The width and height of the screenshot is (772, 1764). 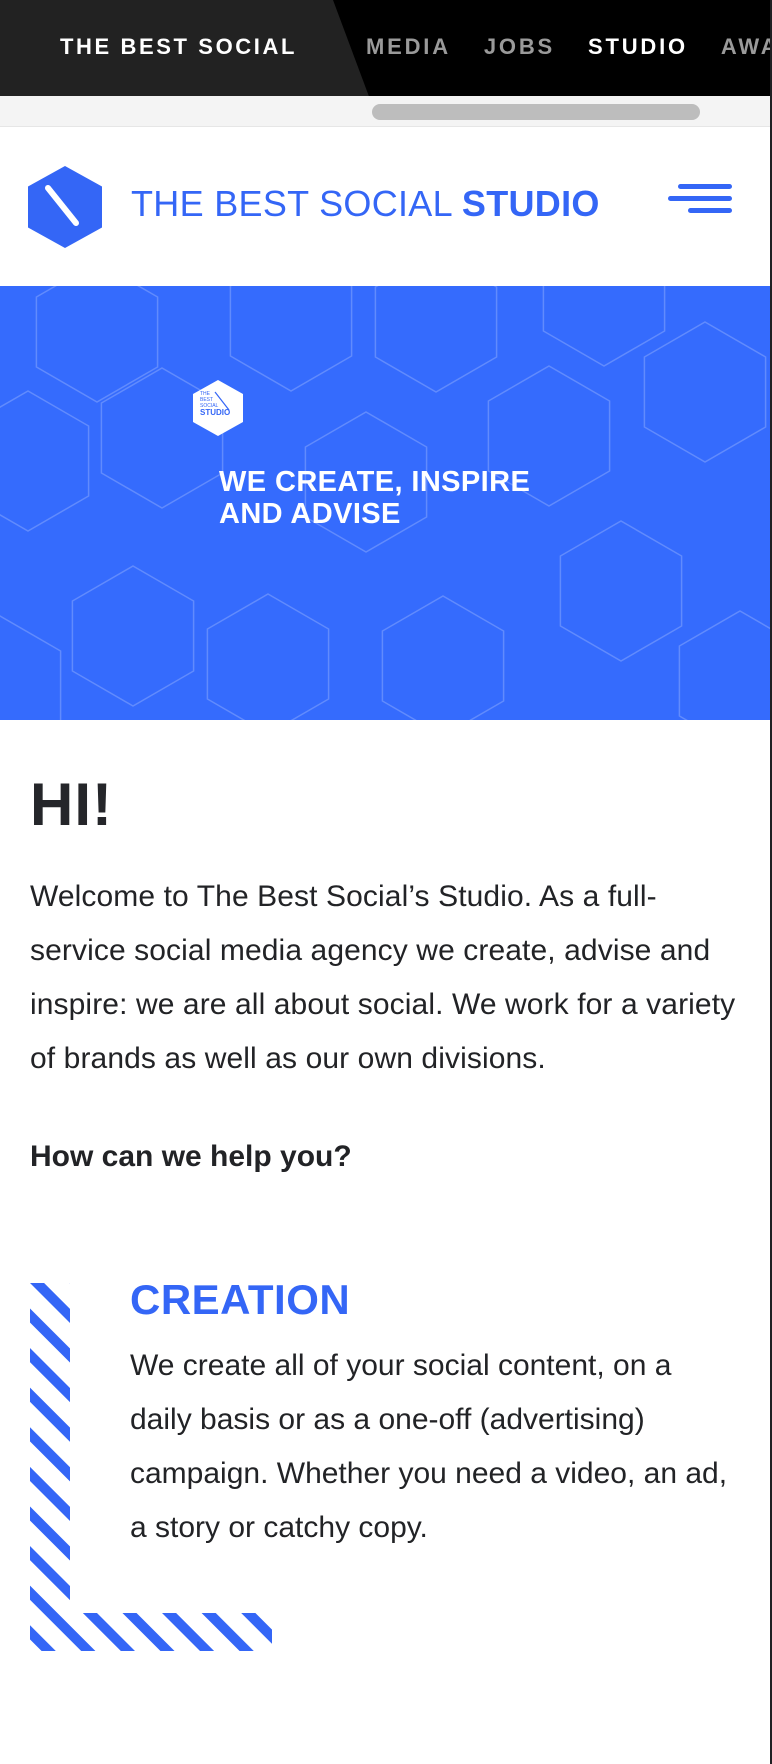 I want to click on logo-text-bold: STUDIO, so click(x=530, y=203).